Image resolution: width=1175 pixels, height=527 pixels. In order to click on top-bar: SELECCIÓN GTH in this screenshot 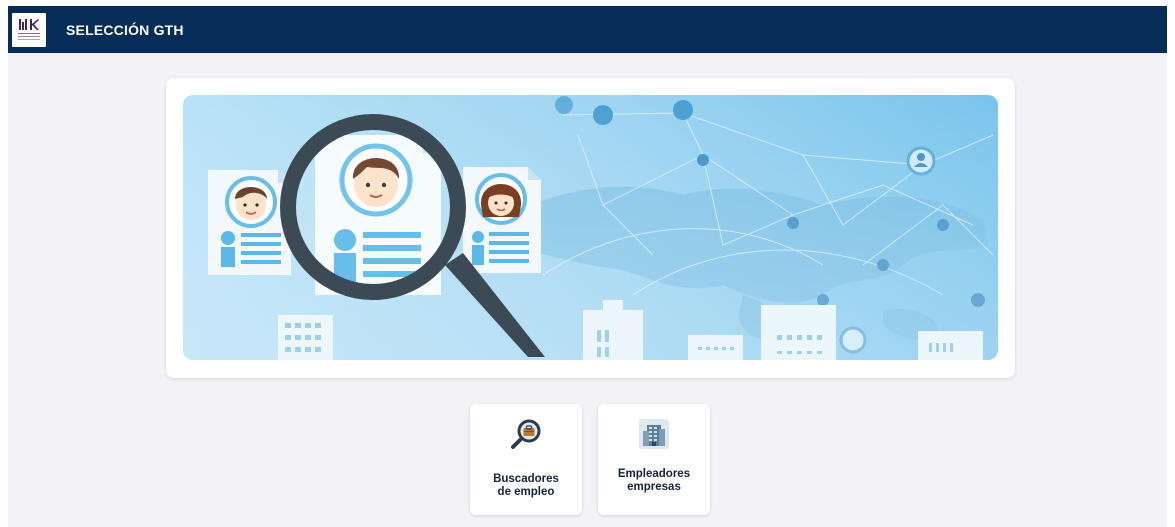, I will do `click(587, 29)`.